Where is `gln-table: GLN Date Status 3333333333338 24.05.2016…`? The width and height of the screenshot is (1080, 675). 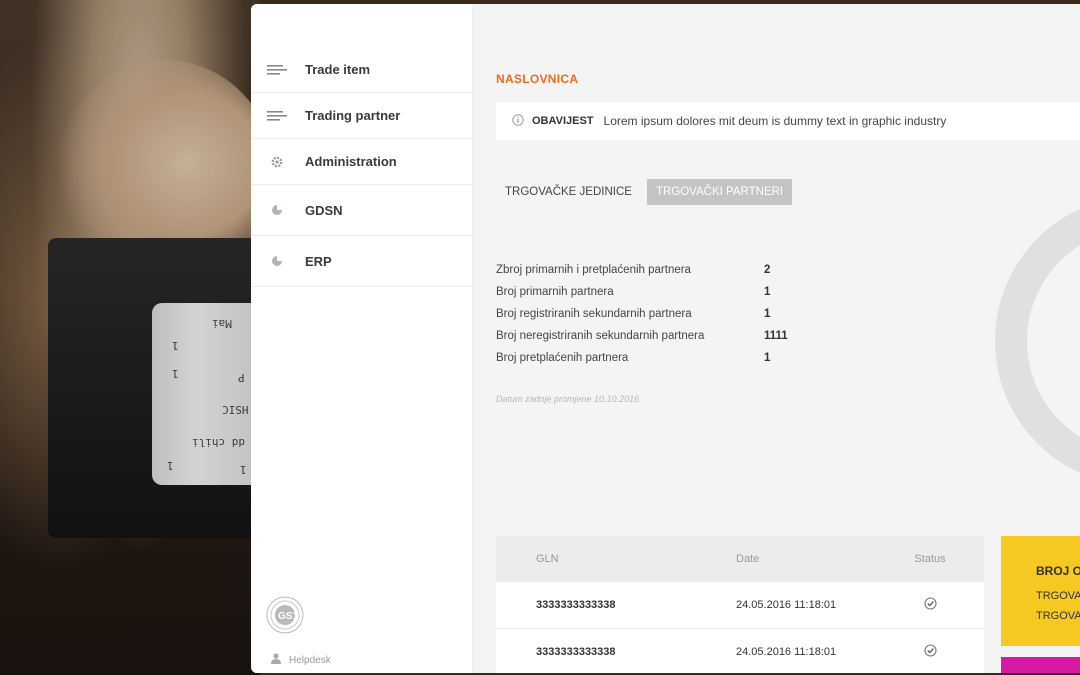
gln-table: GLN Date Status 3333333333338 24.05.2016… is located at coordinates (740, 604).